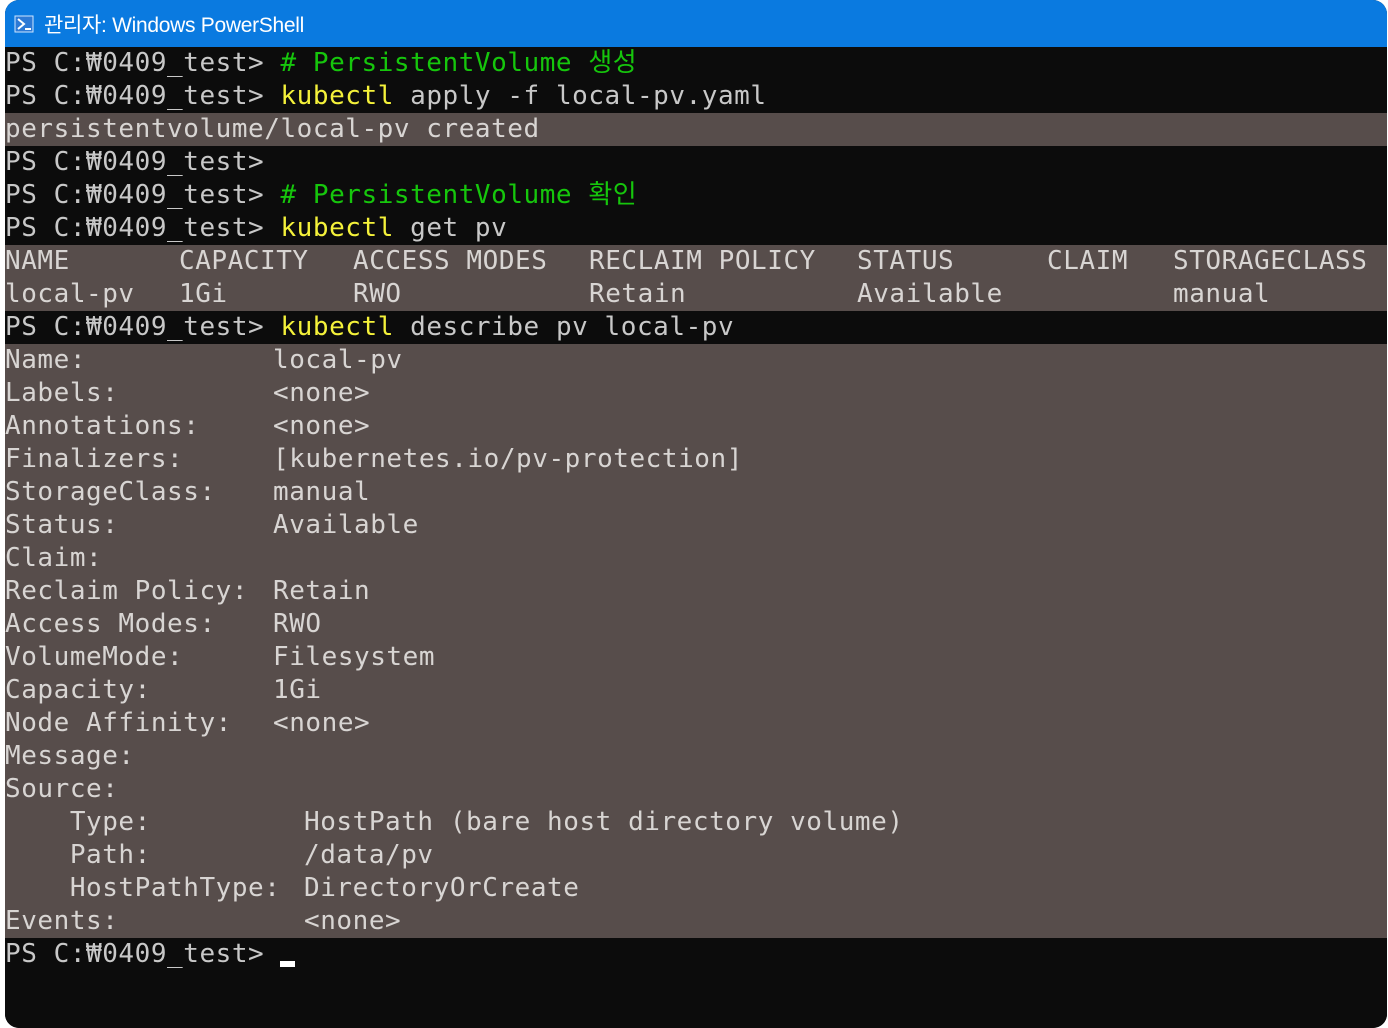  I want to click on table-header-cell: STATUS, so click(906, 261).